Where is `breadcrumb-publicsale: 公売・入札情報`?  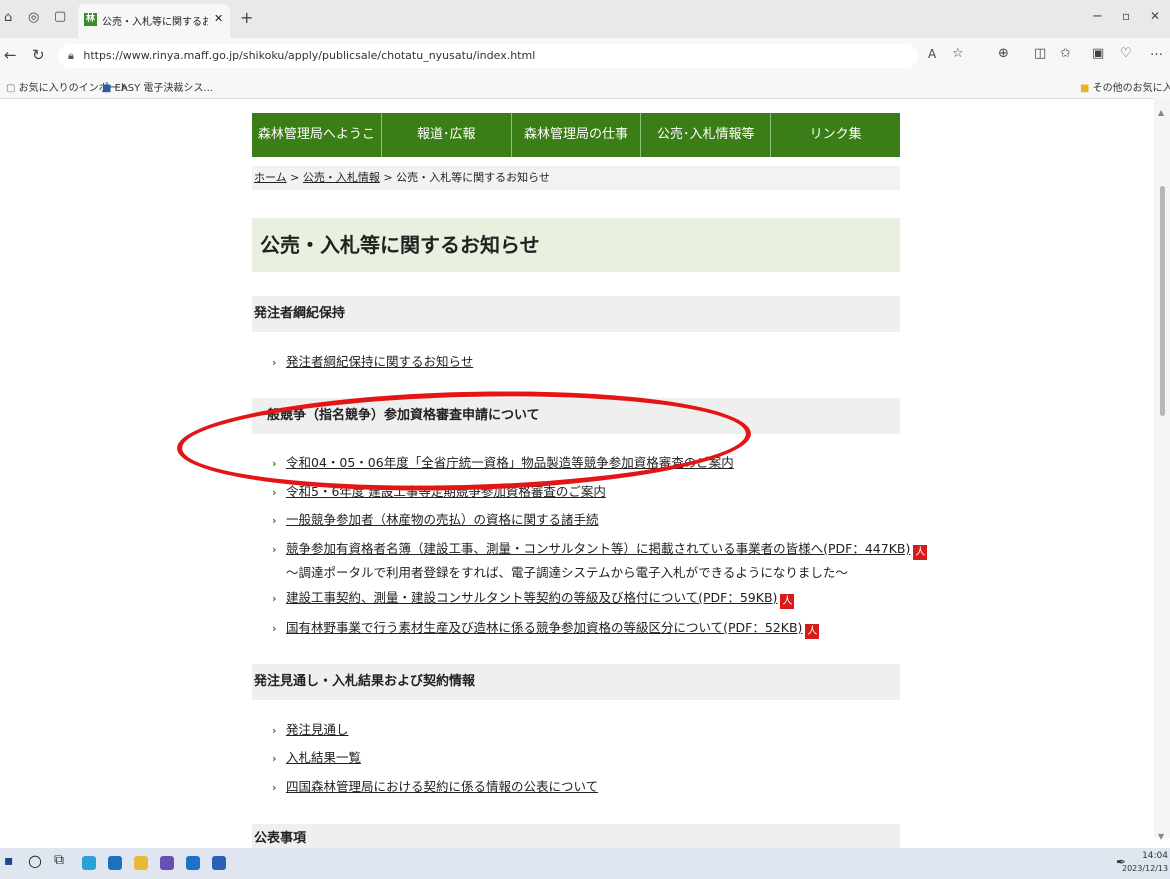
breadcrumb-publicsale: 公売・入札情報 is located at coordinates (341, 177).